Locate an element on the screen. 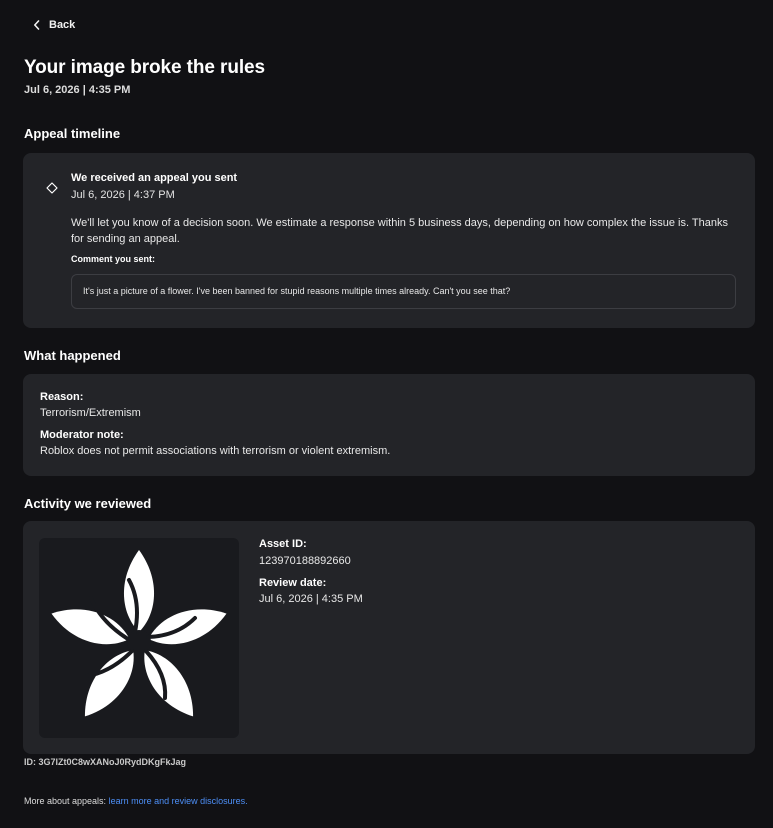 This screenshot has width=773, height=828. comment-label: Comment you sent: is located at coordinates (113, 259).